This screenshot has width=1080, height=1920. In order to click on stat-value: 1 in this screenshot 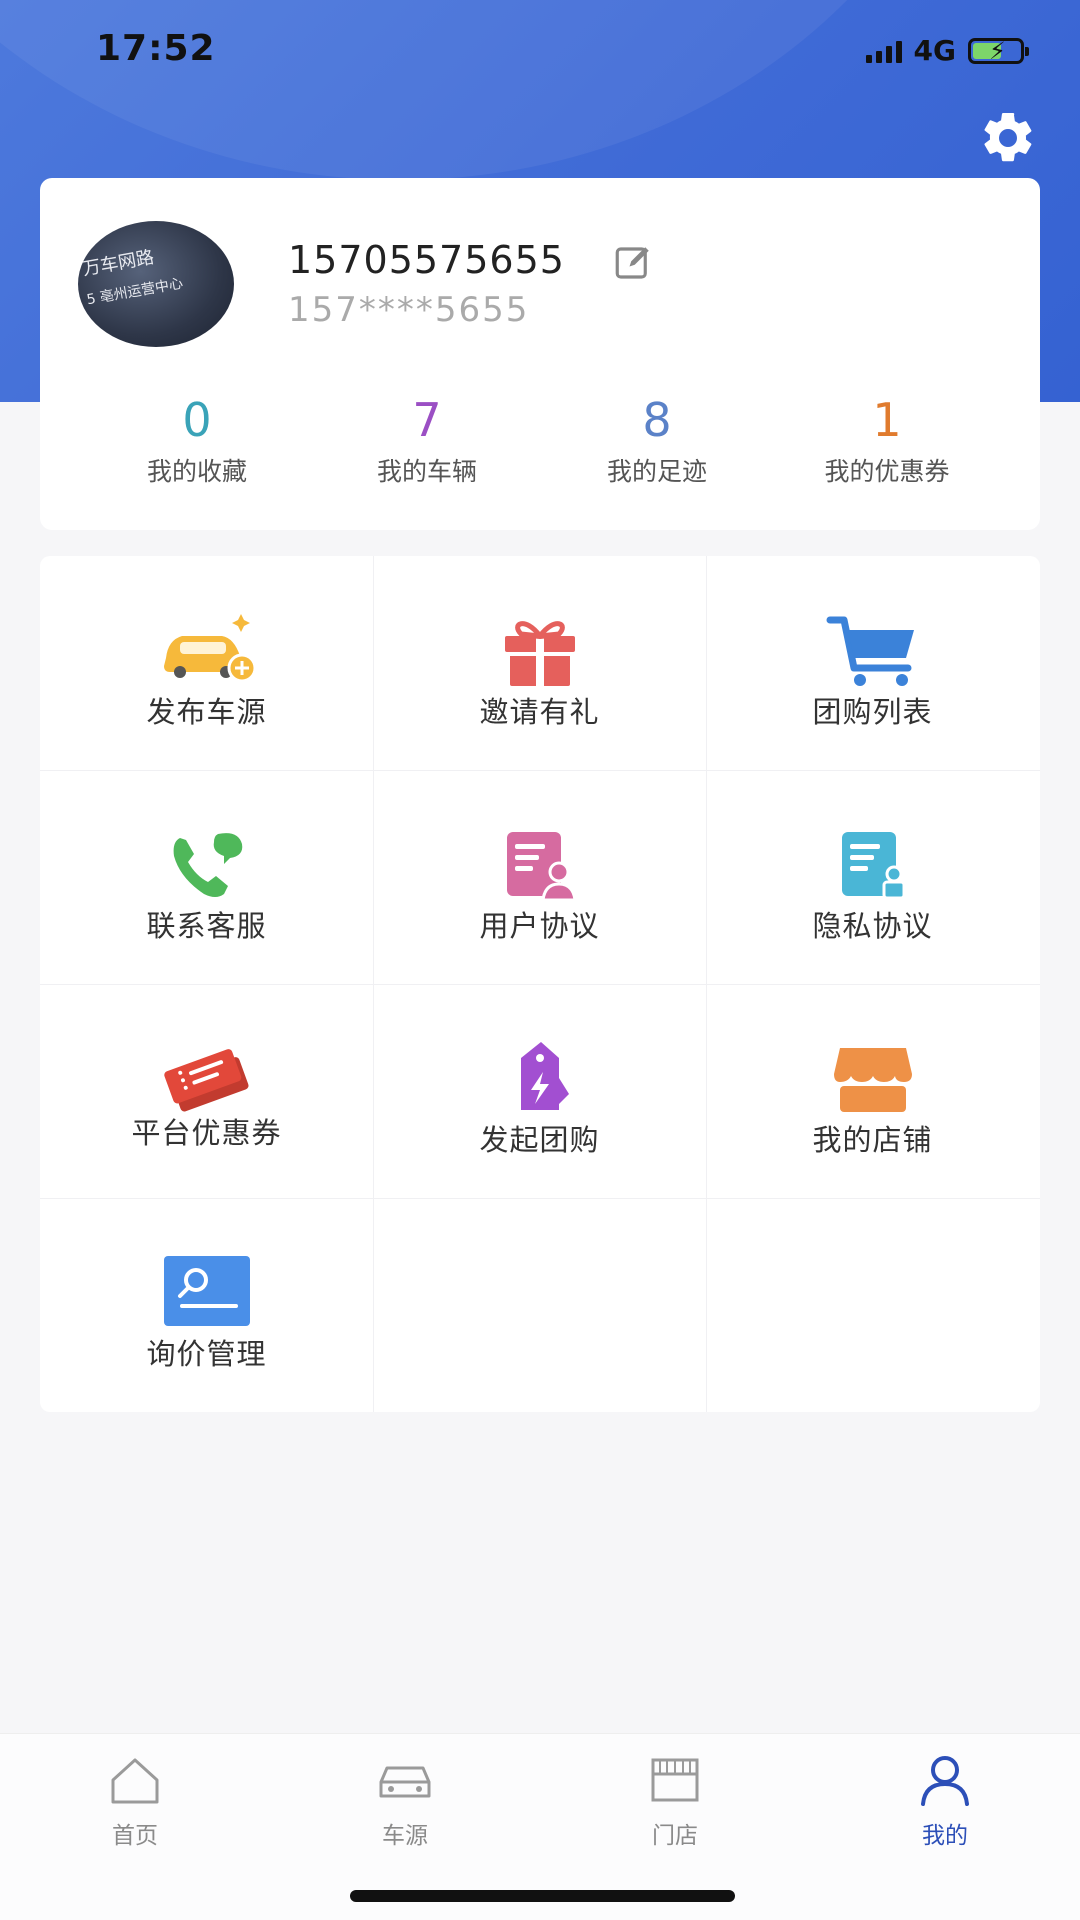, I will do `click(887, 420)`.